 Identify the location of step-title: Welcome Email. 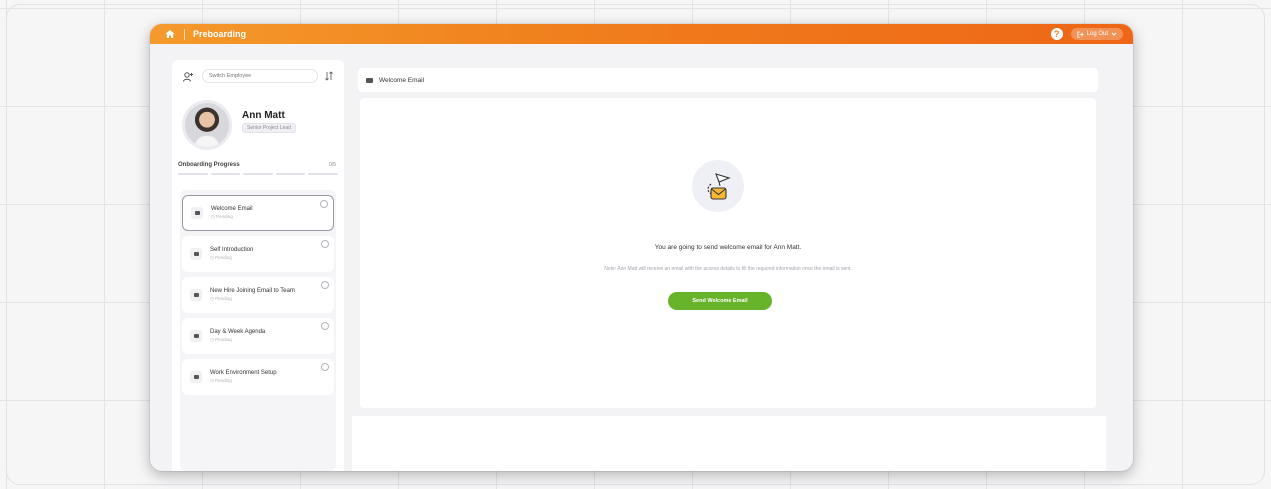
(232, 209).